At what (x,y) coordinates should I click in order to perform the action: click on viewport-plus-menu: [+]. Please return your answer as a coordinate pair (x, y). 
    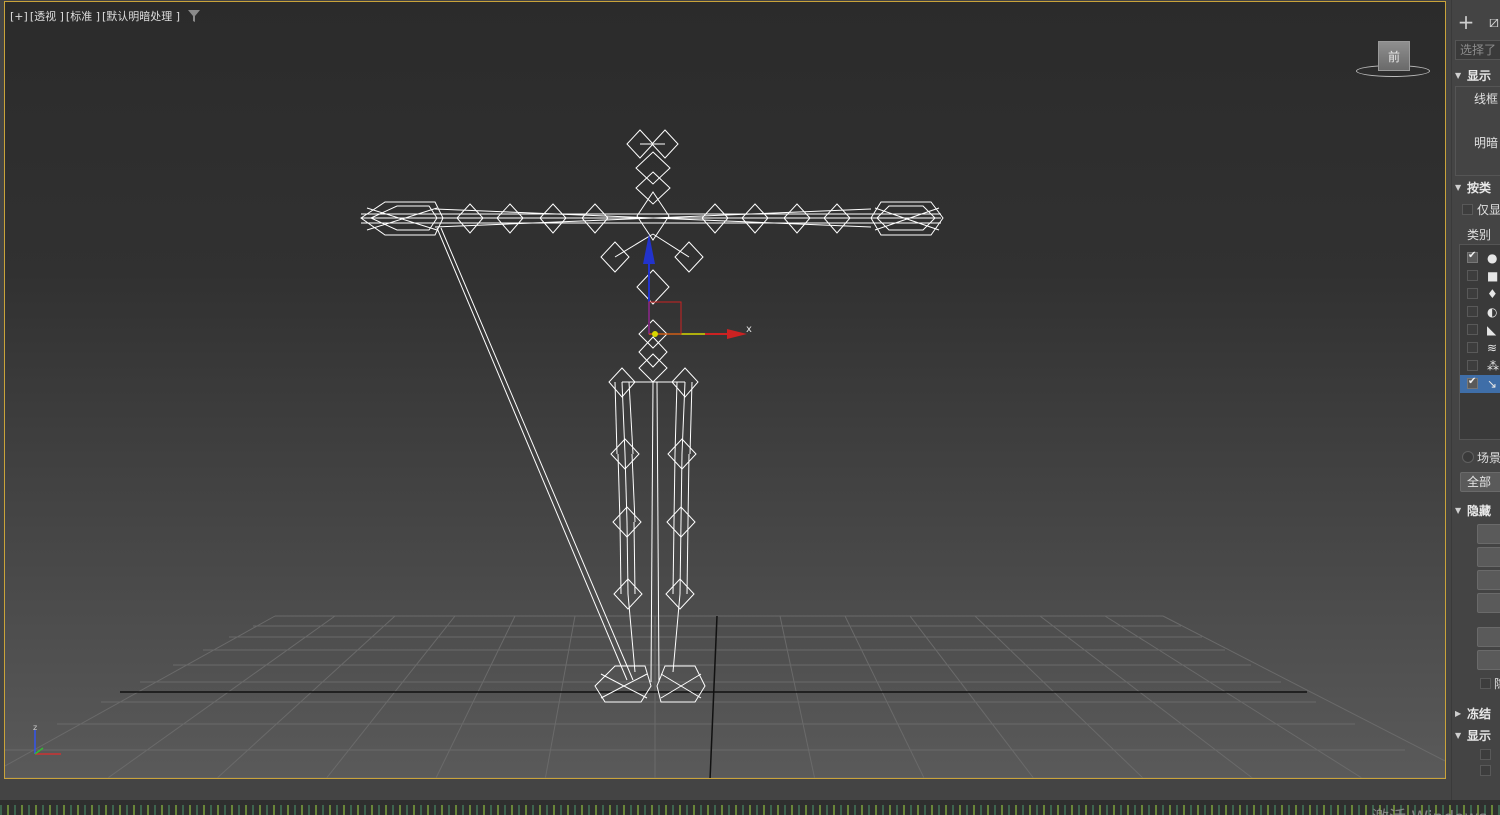
    Looking at the image, I should click on (19, 16).